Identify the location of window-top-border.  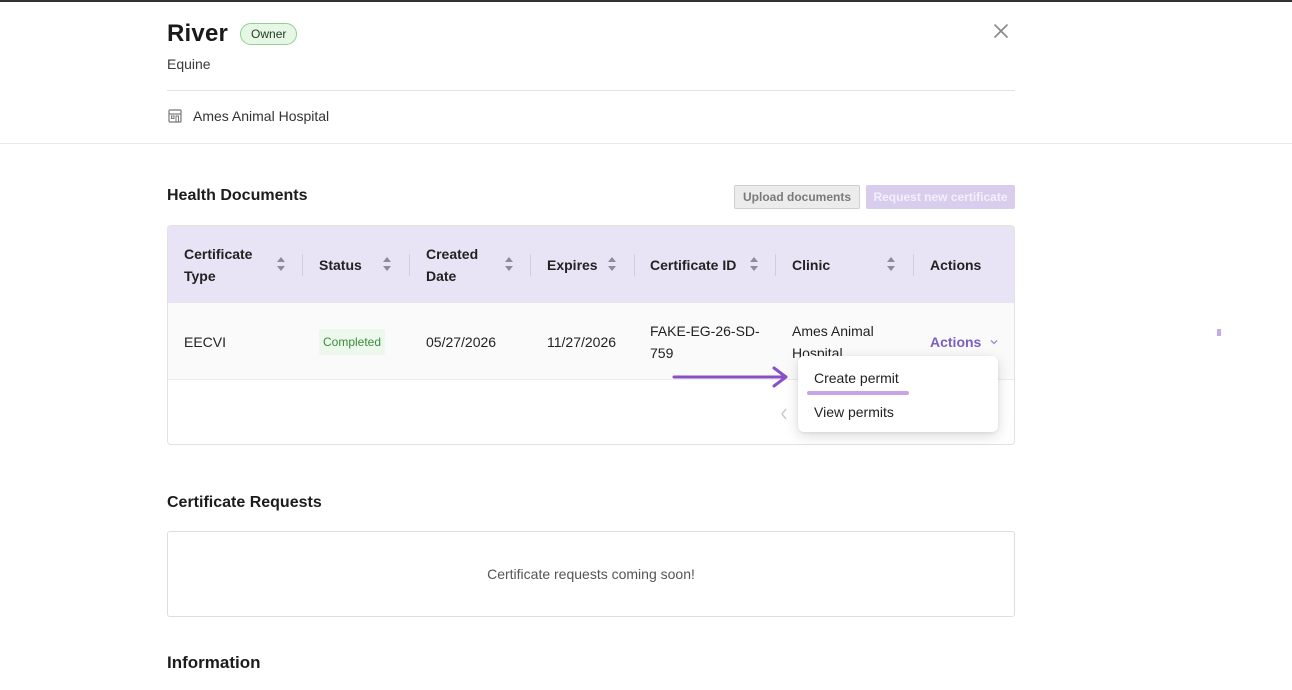
(646, 1).